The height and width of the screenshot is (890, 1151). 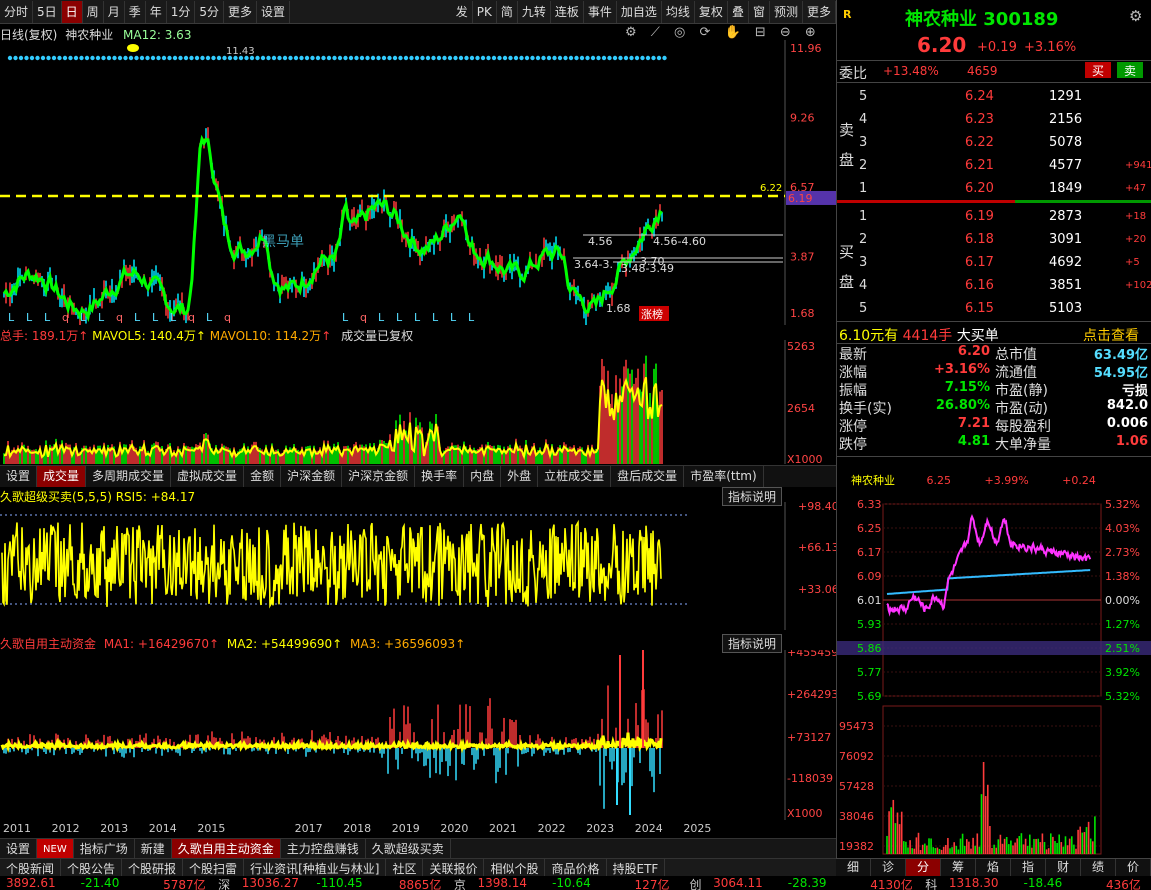 What do you see at coordinates (1004, 309) in the screenshot?
I see `bid-row-5: 5 6.15 5103` at bounding box center [1004, 309].